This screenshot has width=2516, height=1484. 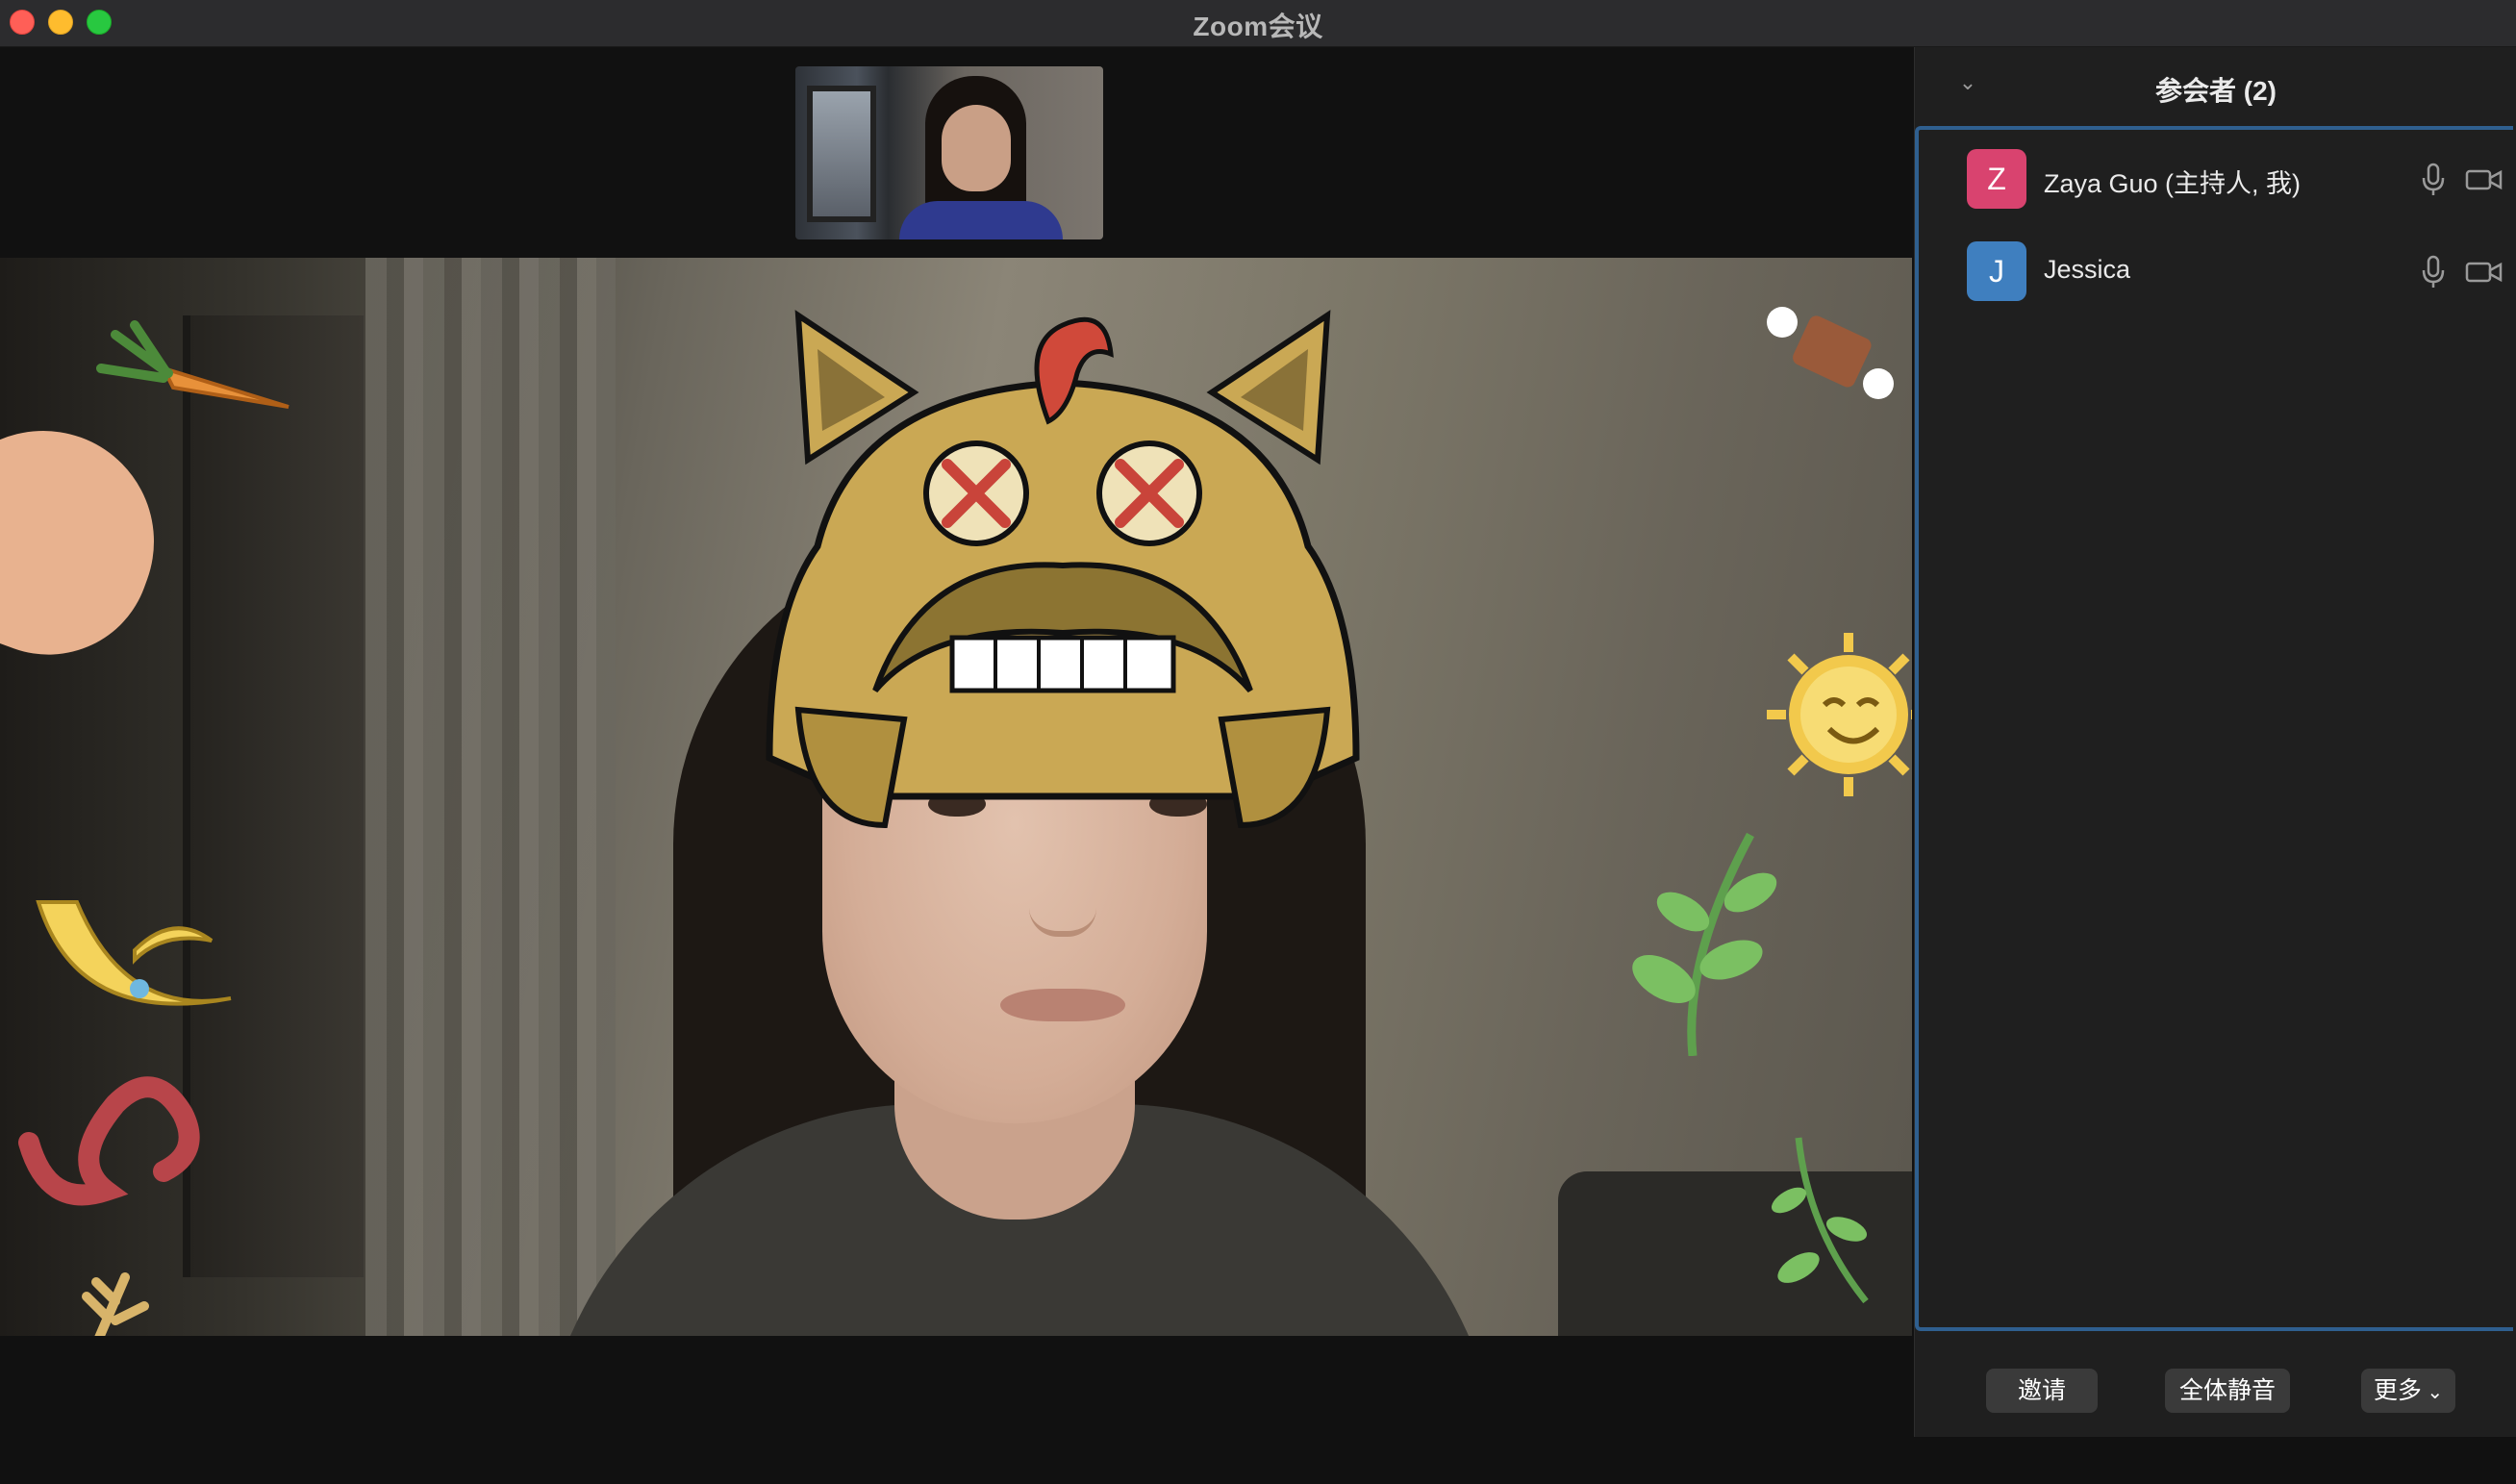 I want to click on participant-row: Z Zaya Guo (主持人, 我), so click(x=2236, y=179).